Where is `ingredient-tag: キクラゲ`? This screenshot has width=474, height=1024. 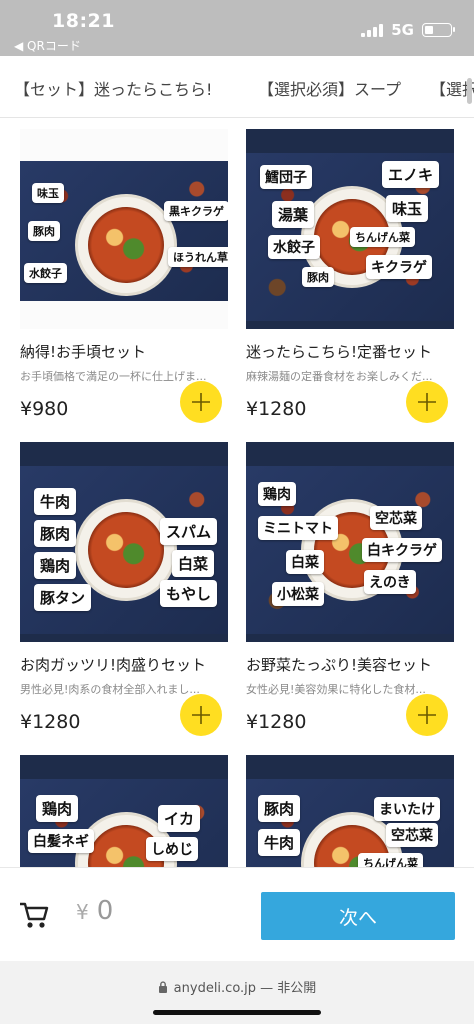
ingredient-tag: キクラゲ is located at coordinates (399, 267).